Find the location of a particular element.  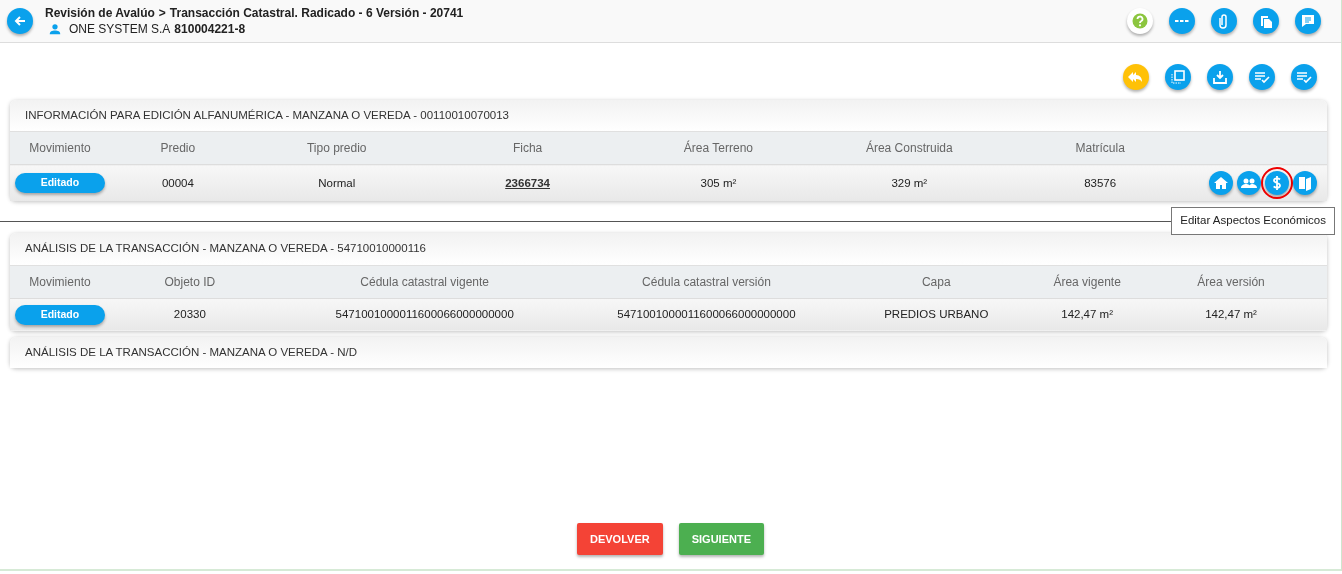

layers-button is located at coordinates (1178, 77).